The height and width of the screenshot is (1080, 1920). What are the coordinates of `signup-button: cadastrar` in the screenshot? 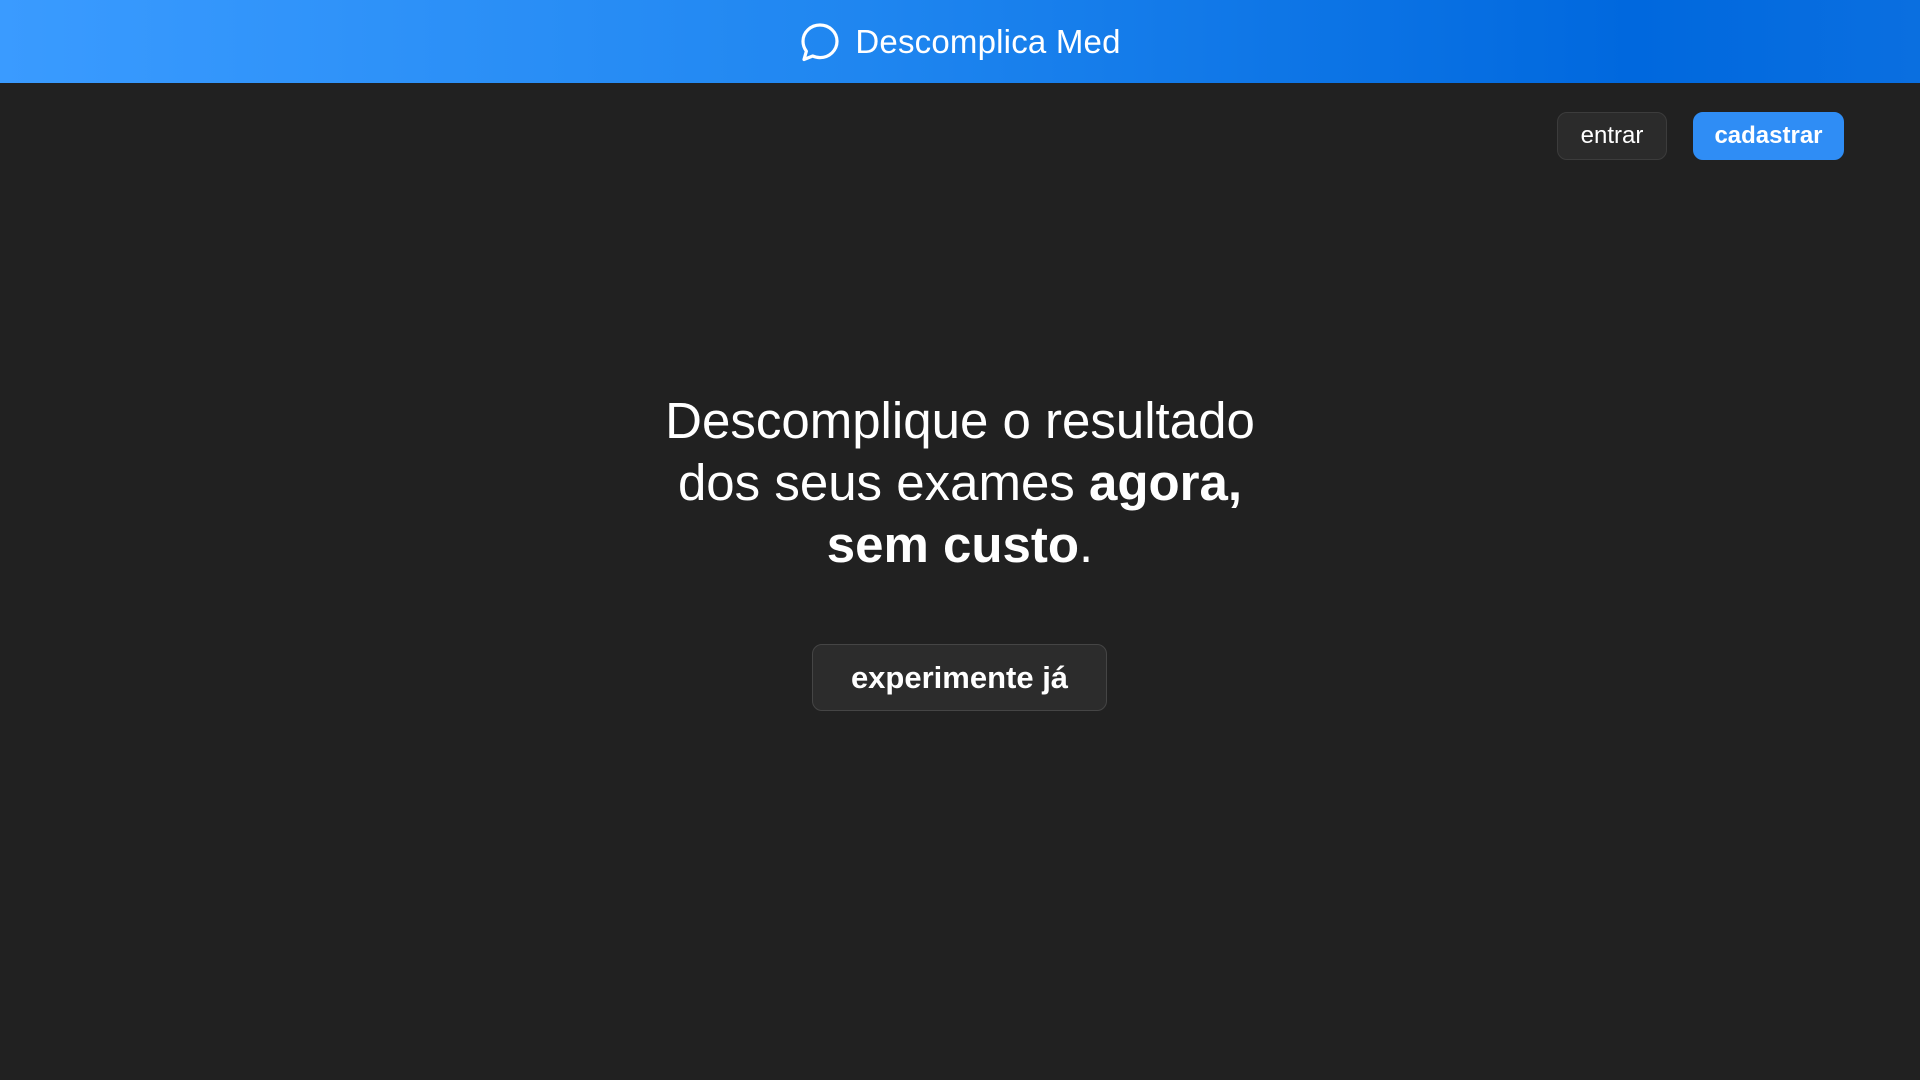 It's located at (1768, 136).